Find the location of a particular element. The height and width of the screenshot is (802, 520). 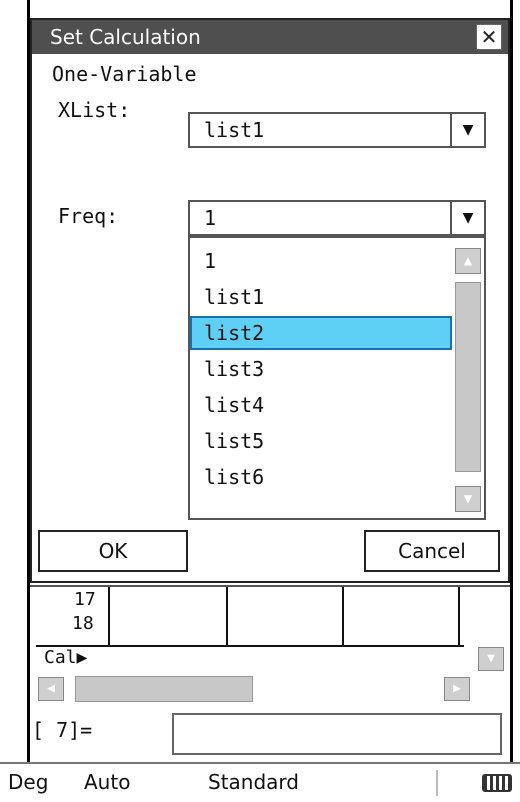

status-mode: Auto is located at coordinates (107, 782).